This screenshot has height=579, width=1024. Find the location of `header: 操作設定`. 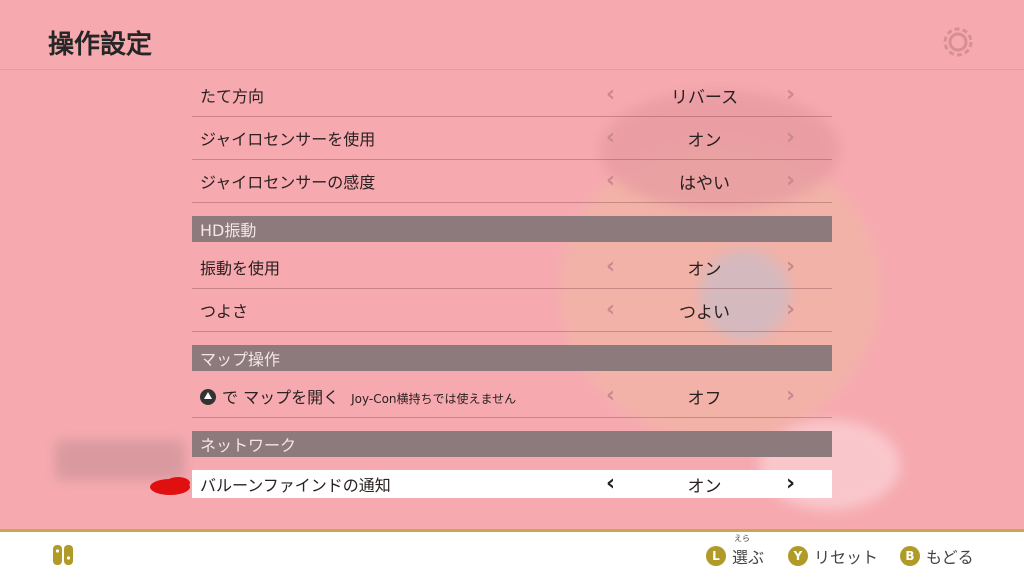

header: 操作設定 is located at coordinates (512, 35).